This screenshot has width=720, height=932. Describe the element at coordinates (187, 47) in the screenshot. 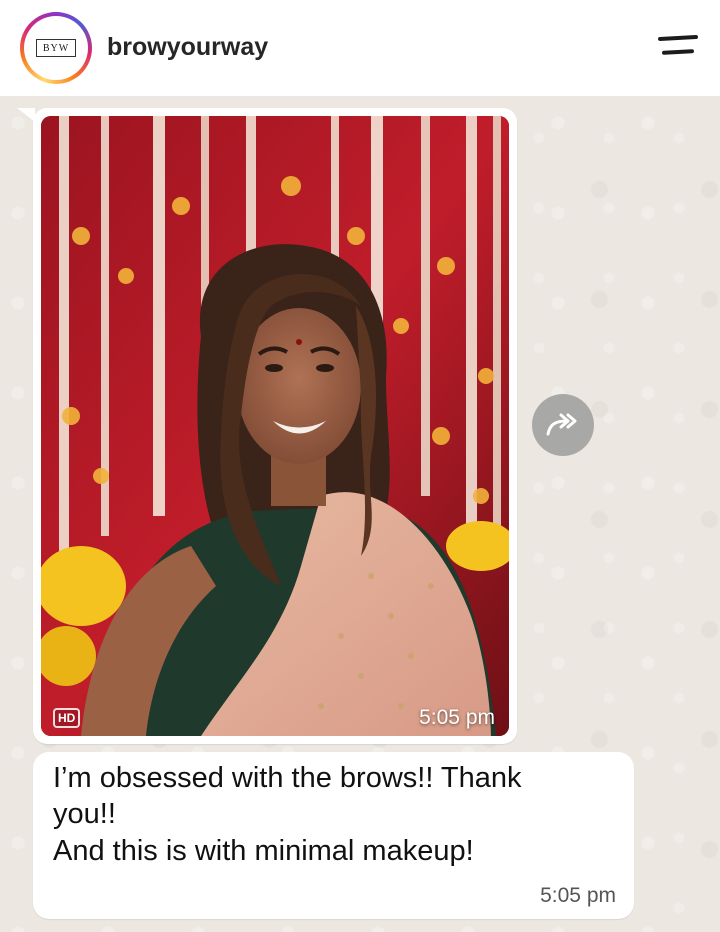

I see `username: browyourway` at that location.